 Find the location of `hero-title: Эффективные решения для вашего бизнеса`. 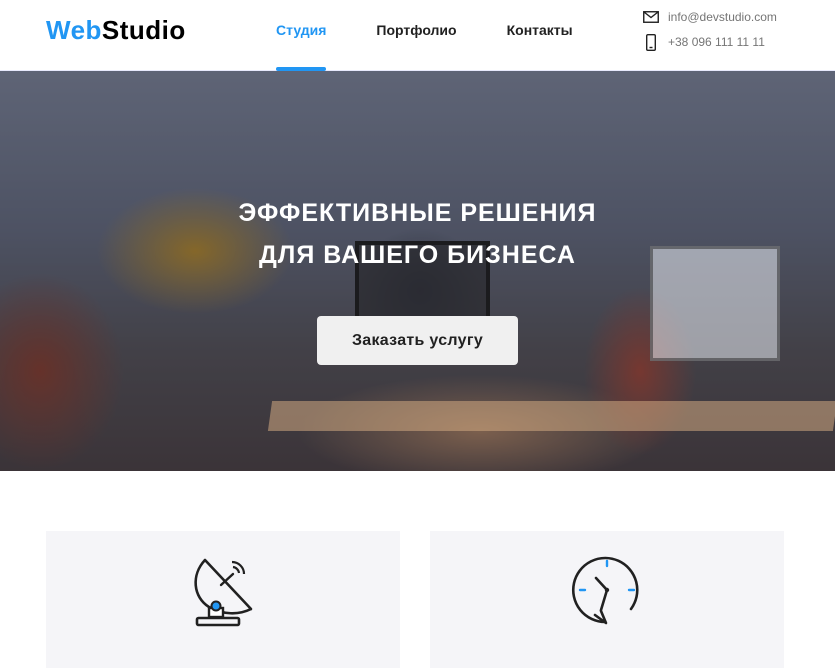

hero-title: Эффективные решения для вашего бизнеса is located at coordinates (417, 234).